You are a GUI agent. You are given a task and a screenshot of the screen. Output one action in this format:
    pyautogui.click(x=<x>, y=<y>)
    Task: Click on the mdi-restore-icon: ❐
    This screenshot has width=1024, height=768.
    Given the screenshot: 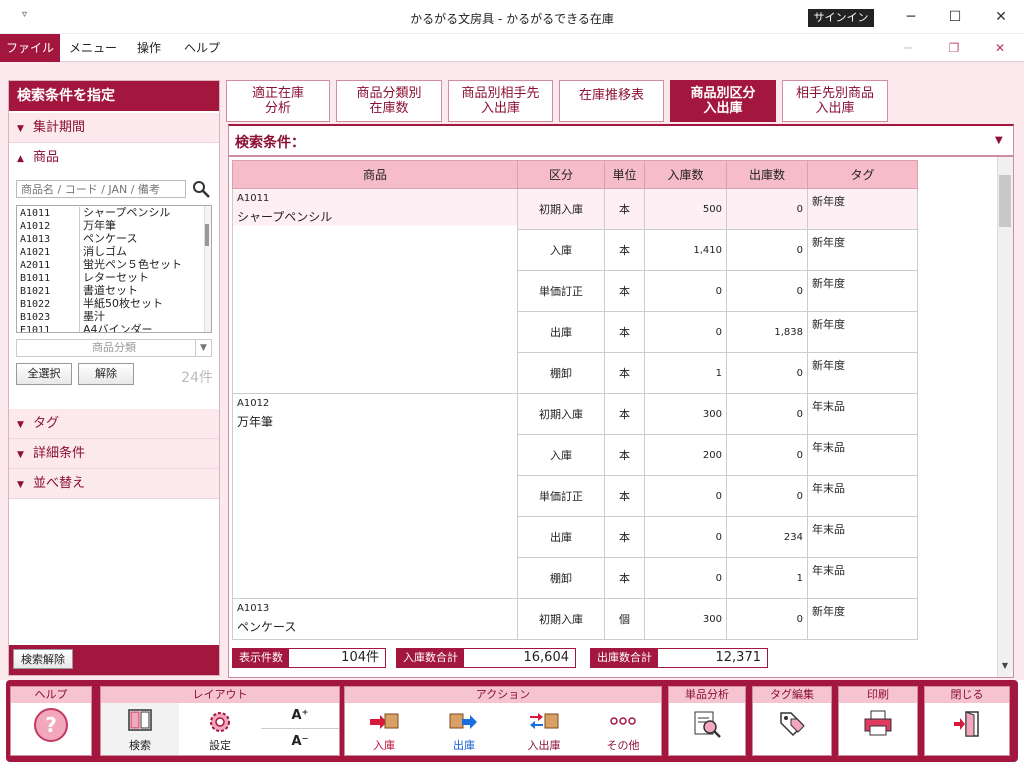 What is the action you would take?
    pyautogui.click(x=954, y=48)
    